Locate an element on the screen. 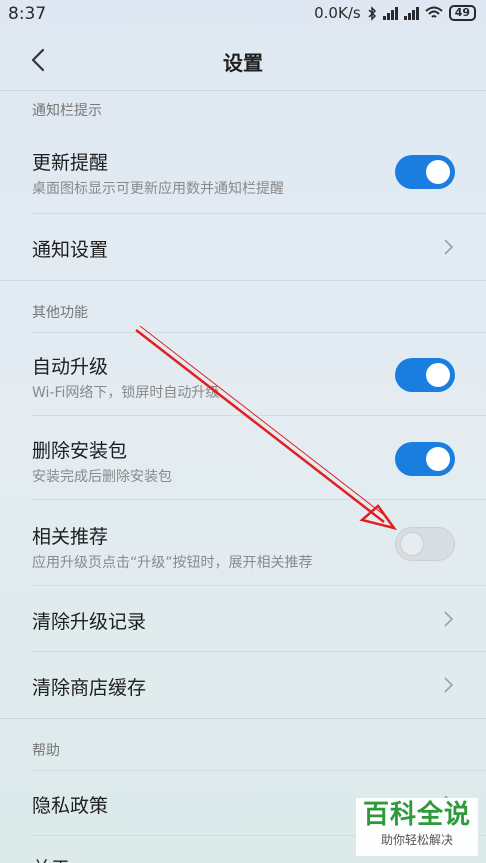  watermark-brand: 百科全说 is located at coordinates (416, 815).